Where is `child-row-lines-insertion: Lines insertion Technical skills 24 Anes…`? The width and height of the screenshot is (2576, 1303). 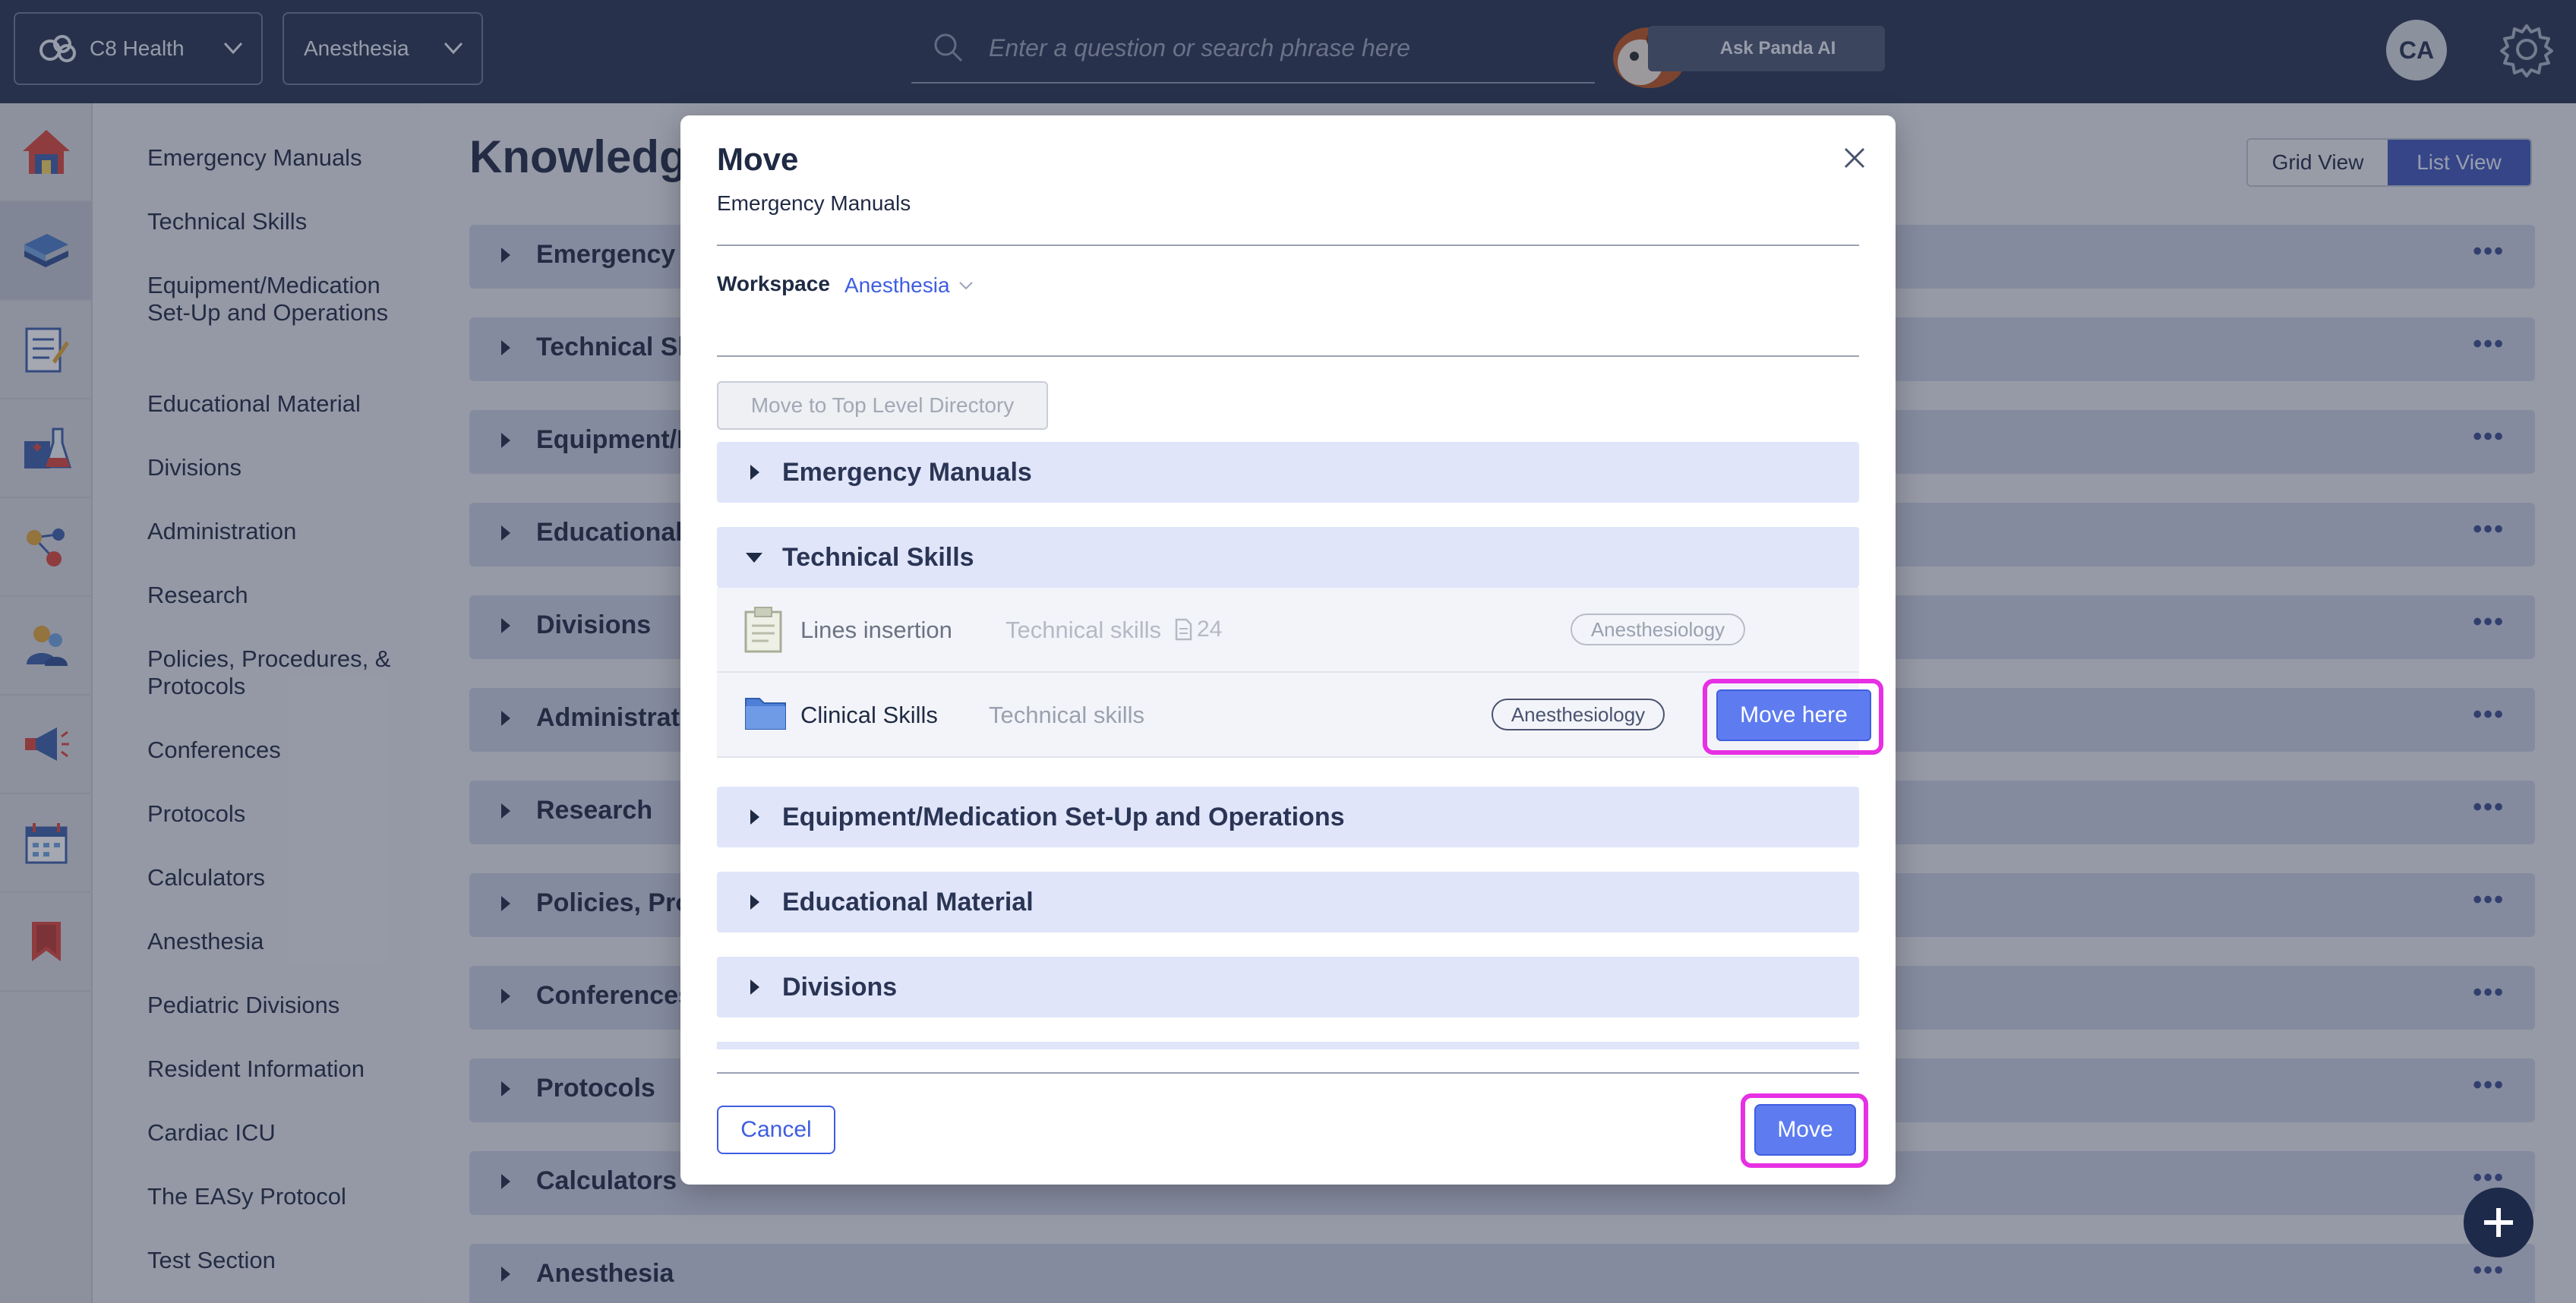 child-row-lines-insertion: Lines insertion Technical skills 24 Anes… is located at coordinates (1288, 630).